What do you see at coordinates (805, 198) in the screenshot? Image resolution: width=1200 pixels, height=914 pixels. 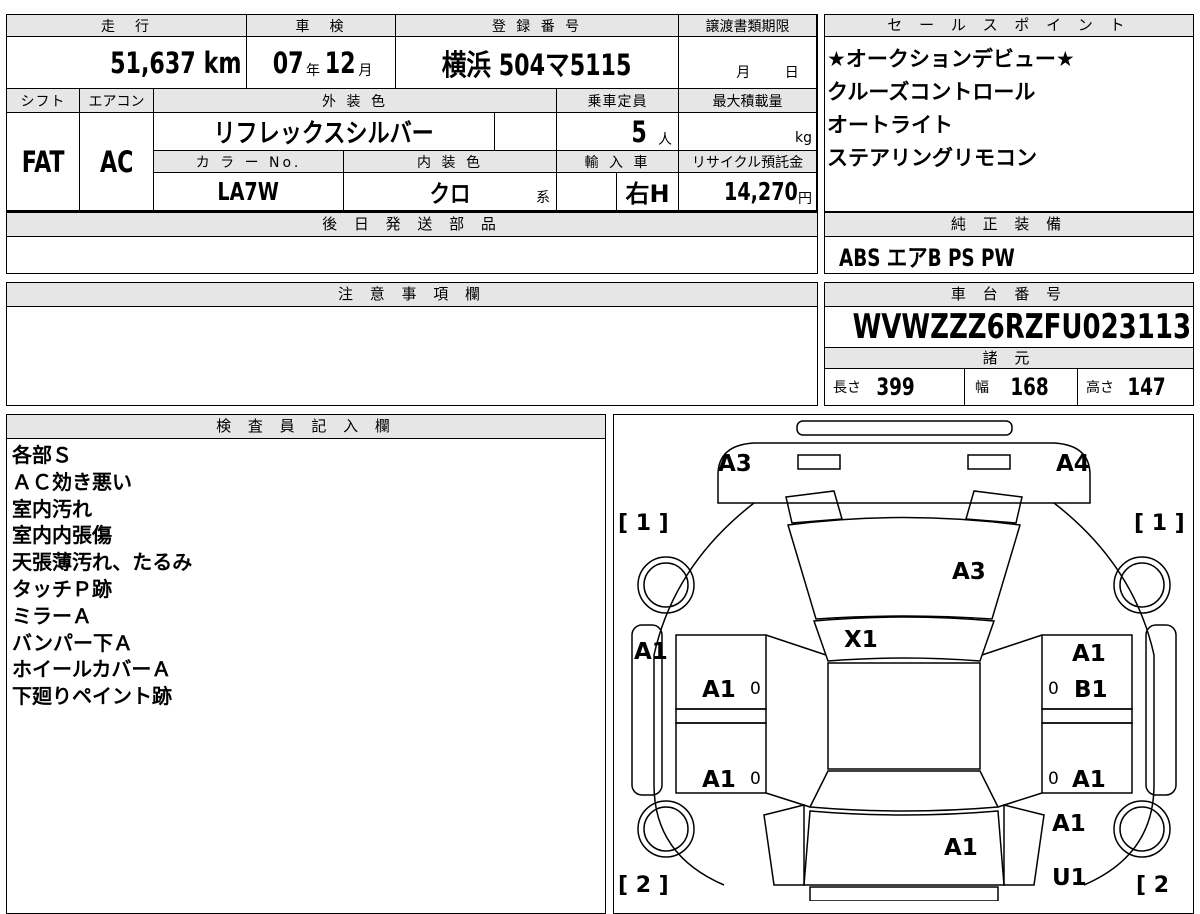 I see `recycle-unit: 円` at bounding box center [805, 198].